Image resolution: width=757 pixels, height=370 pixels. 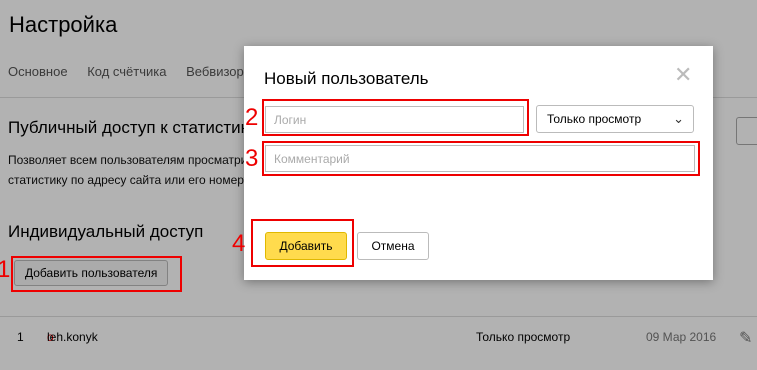 I want to click on cancel-button: Отмена, so click(x=393, y=246).